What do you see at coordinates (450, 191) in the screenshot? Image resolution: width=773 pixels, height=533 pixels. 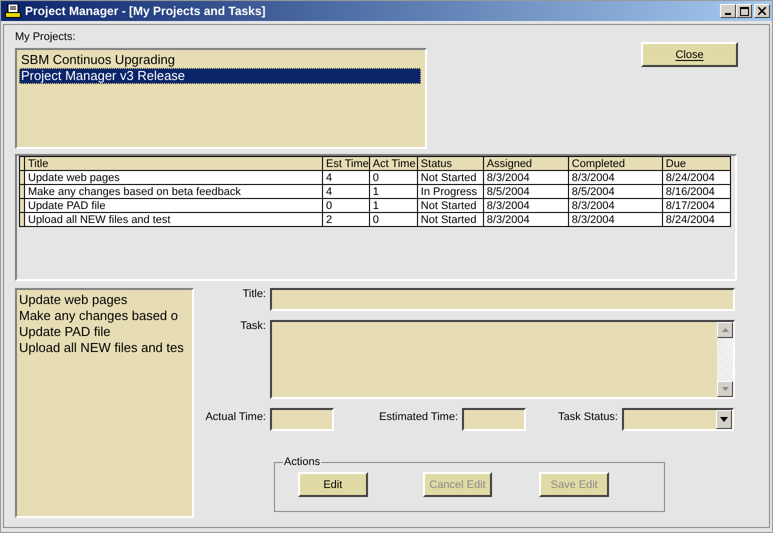 I see `table-cell: In Progress` at bounding box center [450, 191].